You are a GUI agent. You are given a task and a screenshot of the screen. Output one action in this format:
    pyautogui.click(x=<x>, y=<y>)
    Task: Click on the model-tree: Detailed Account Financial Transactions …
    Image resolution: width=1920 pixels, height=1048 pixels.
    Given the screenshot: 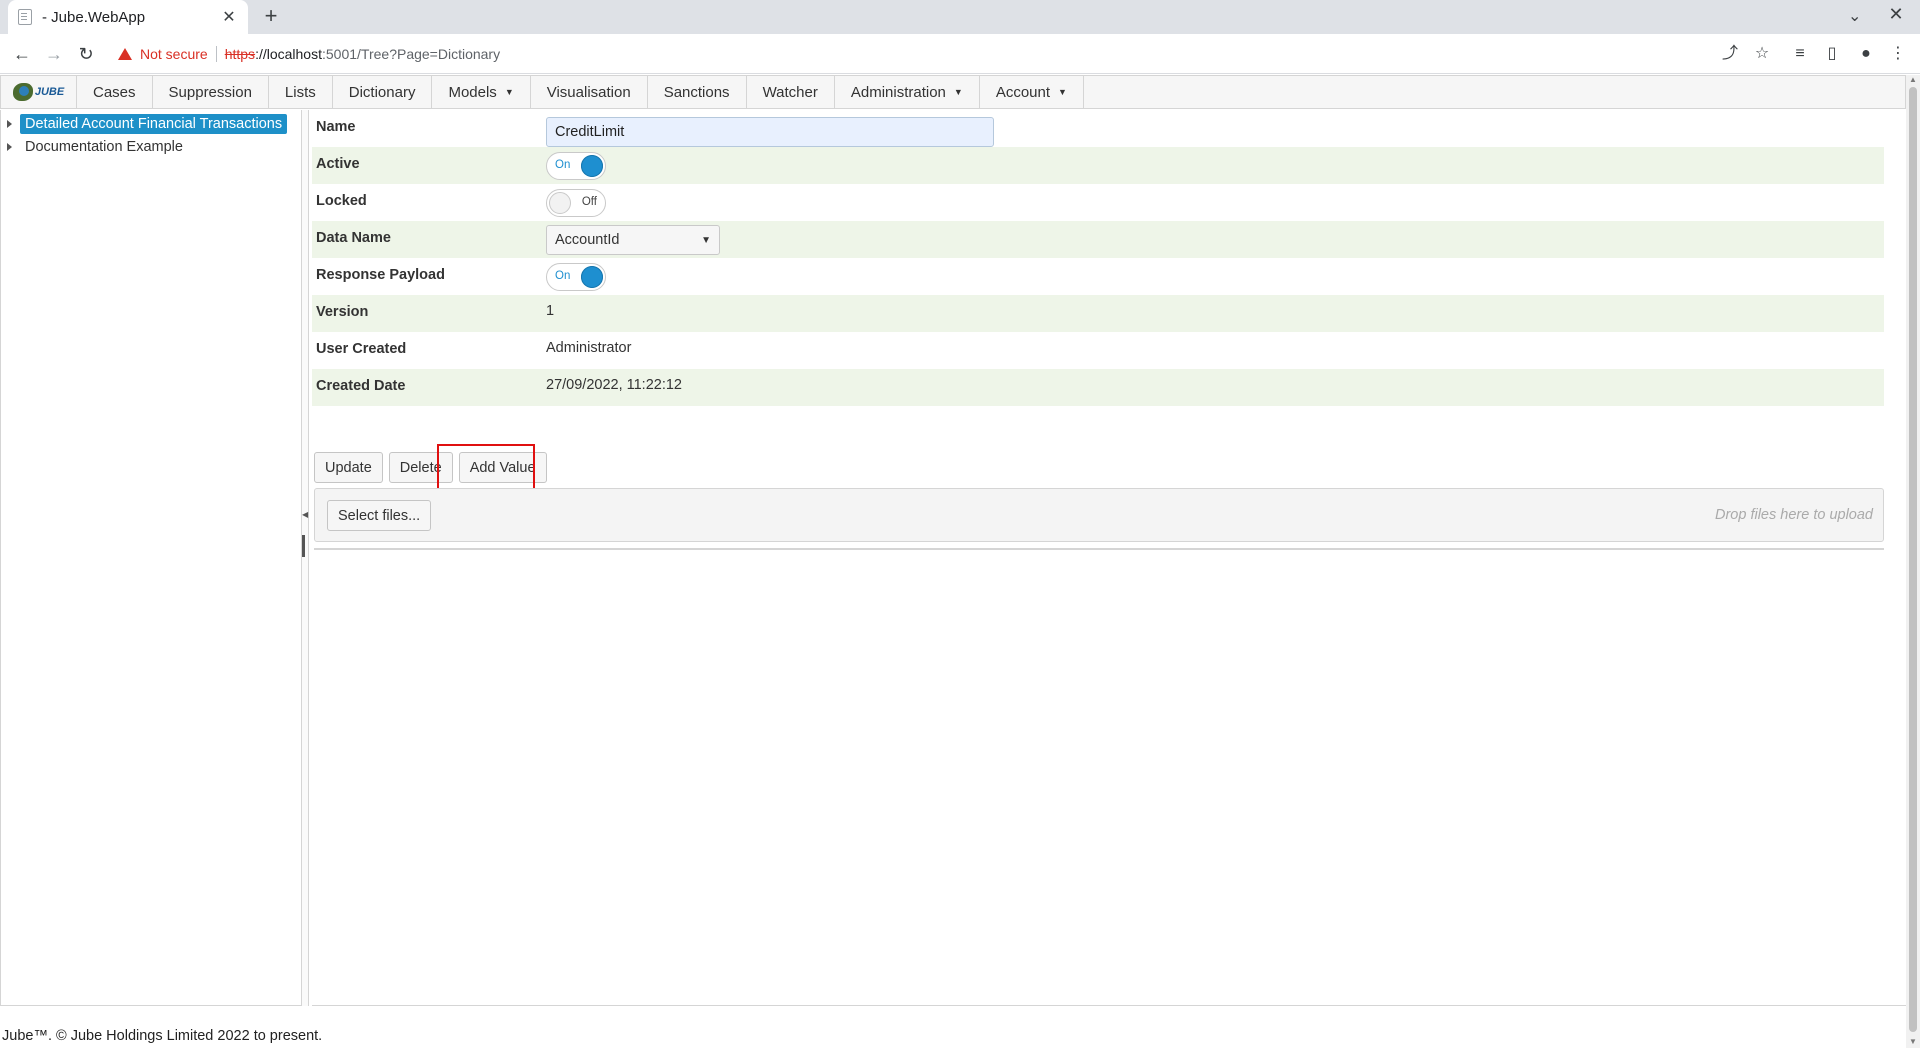 What is the action you would take?
    pyautogui.click(x=151, y=558)
    